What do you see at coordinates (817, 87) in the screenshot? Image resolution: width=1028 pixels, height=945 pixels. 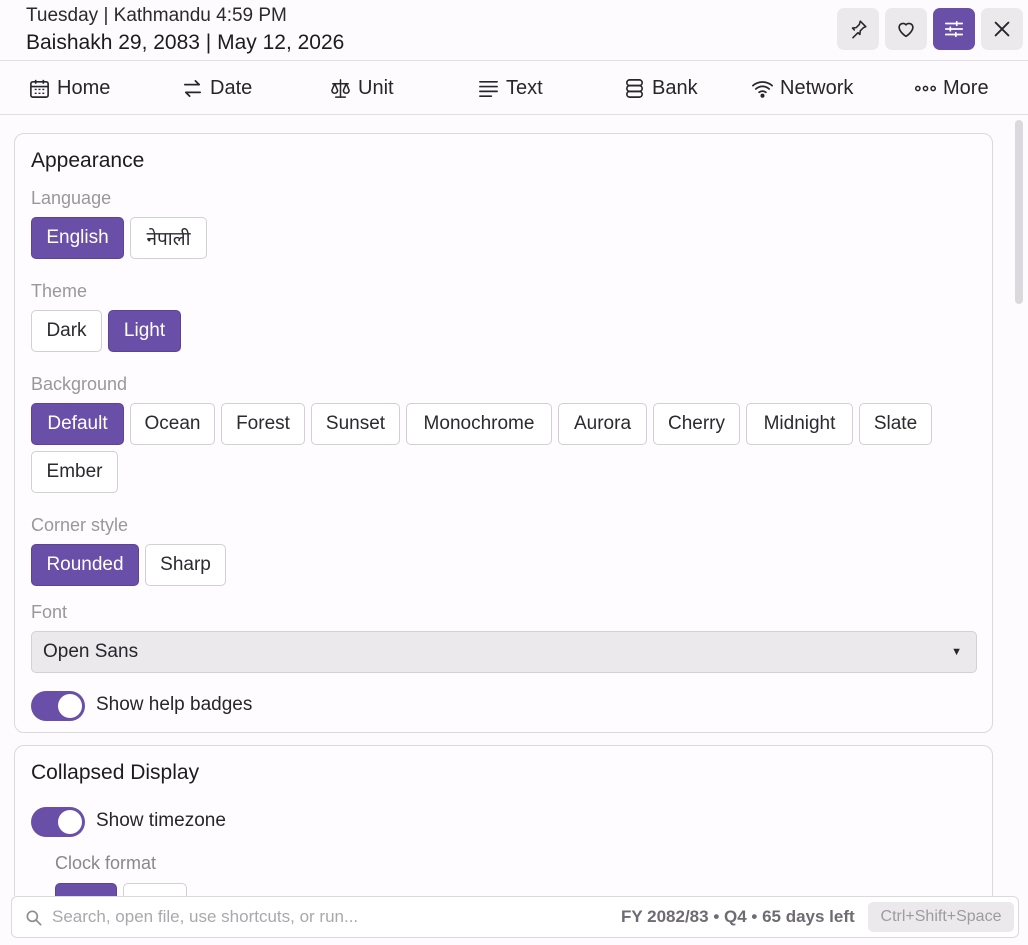 I see `nav-network-label: Network` at bounding box center [817, 87].